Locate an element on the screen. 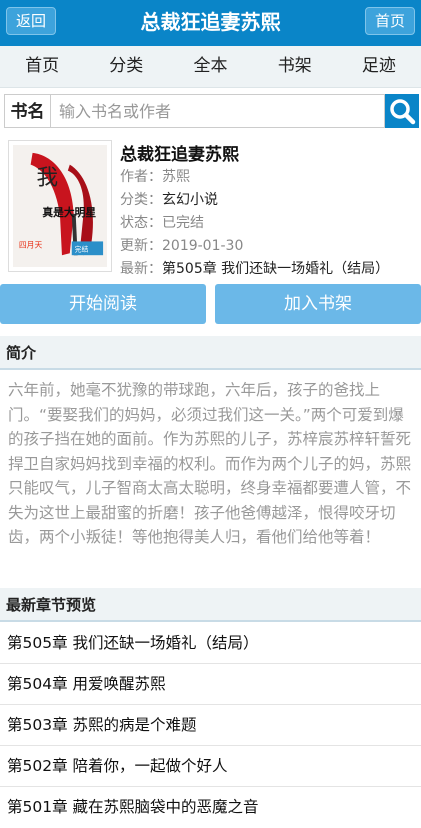 Image resolution: width=421 pixels, height=828 pixels. book-category: 分类：玄幻小说 is located at coordinates (169, 200).